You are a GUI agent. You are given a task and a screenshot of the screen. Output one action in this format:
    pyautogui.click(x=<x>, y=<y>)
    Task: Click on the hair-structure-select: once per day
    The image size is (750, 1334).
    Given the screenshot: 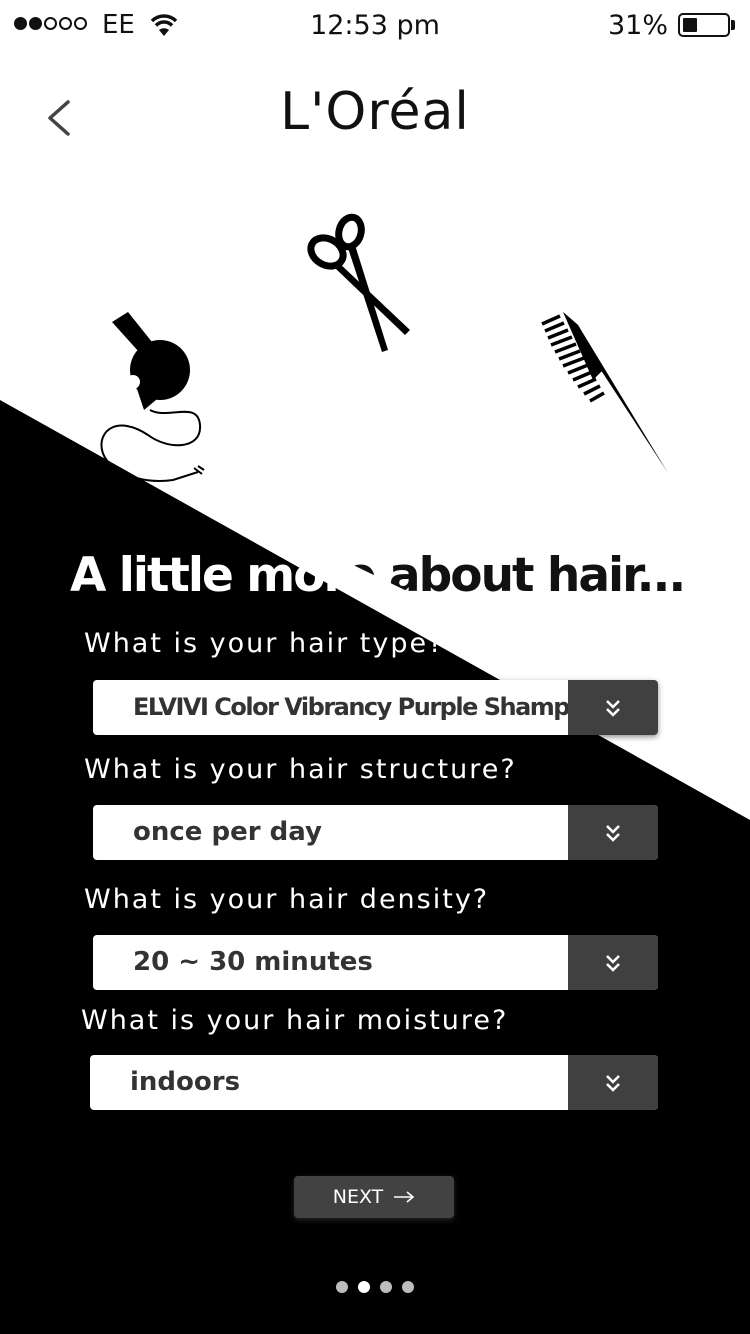 What is the action you would take?
    pyautogui.click(x=375, y=832)
    